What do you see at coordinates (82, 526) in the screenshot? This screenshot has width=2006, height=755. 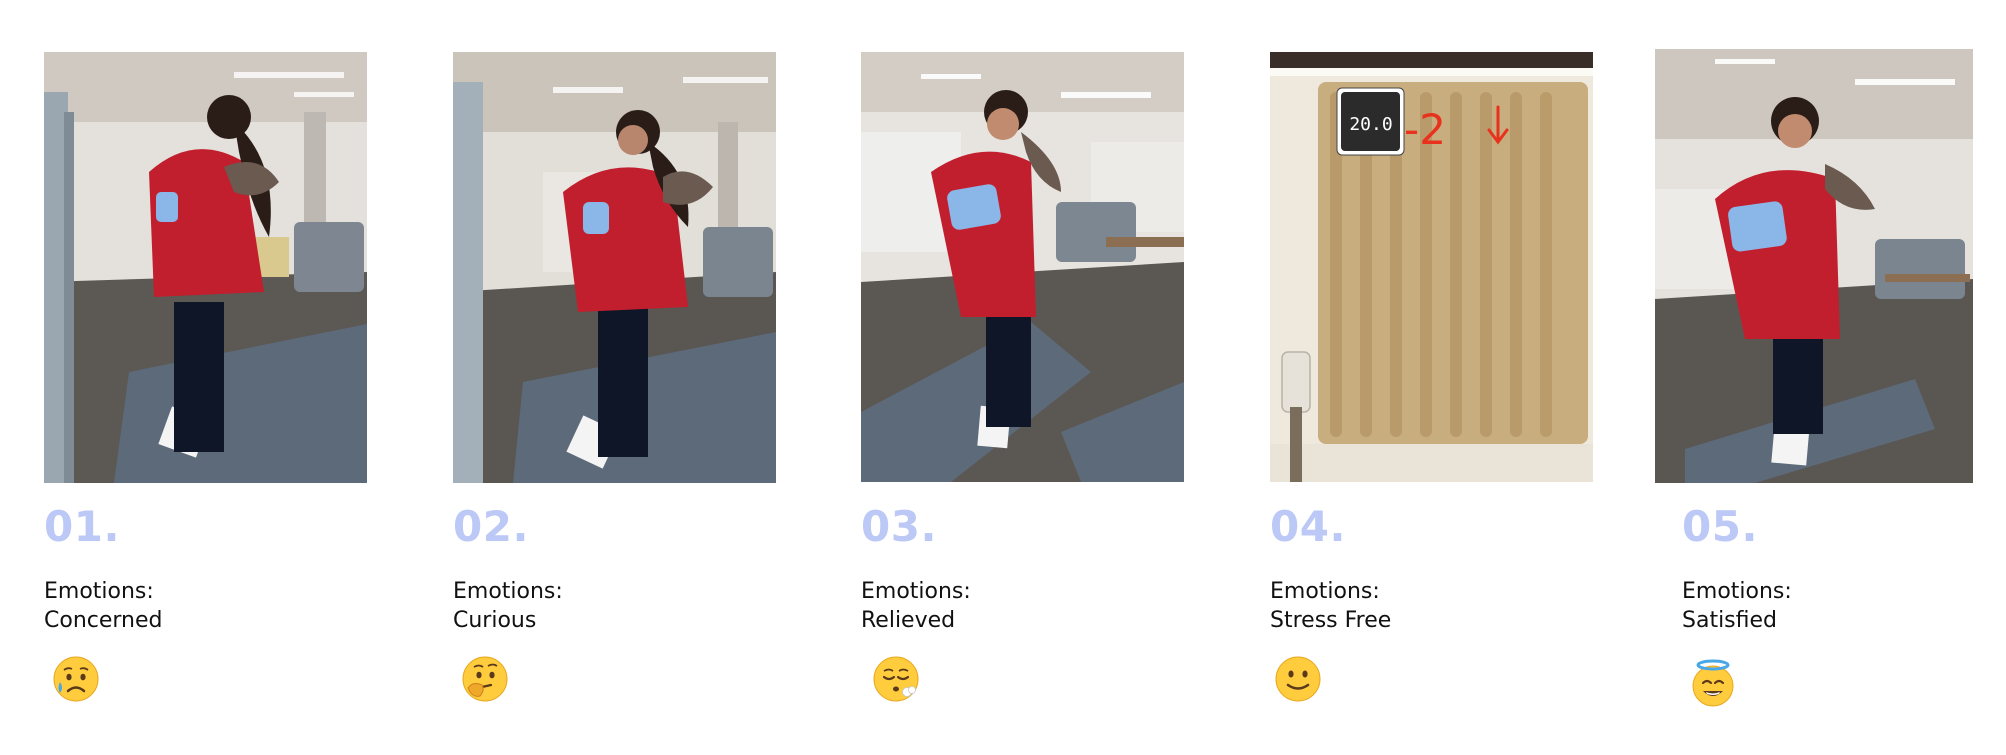 I see `step-number: 01.` at bounding box center [82, 526].